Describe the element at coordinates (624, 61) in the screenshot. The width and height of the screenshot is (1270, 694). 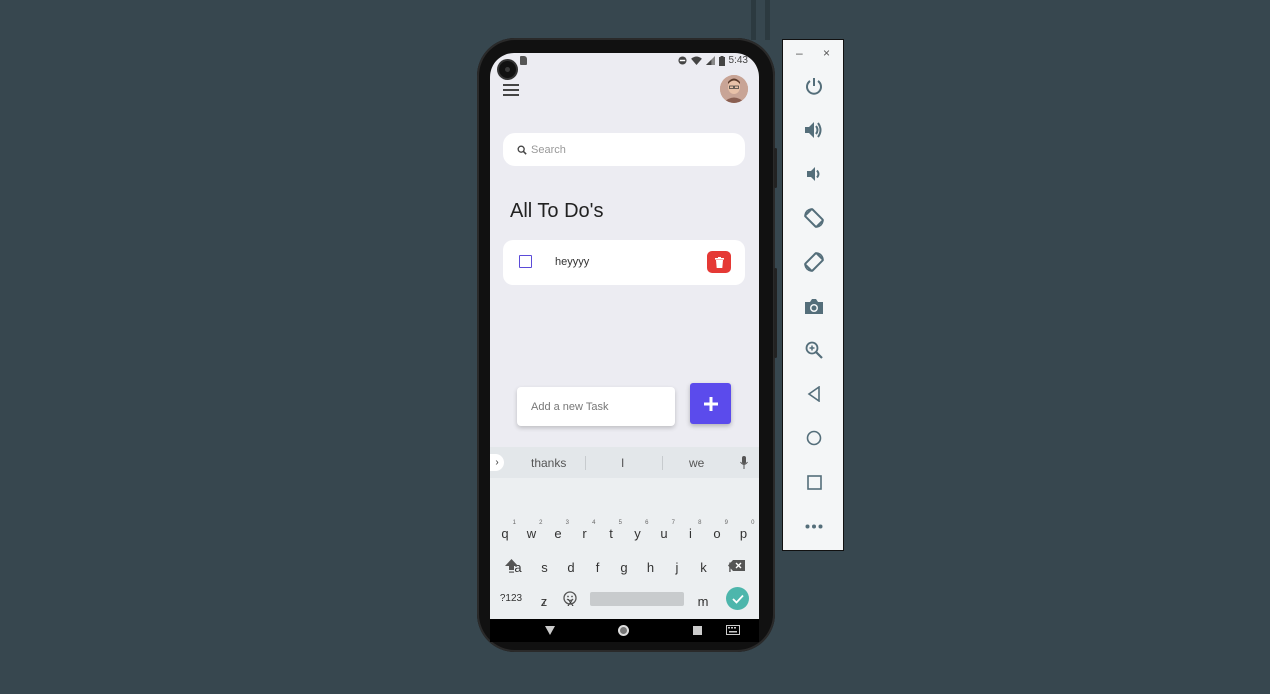
I see `status-bar: 5:43` at that location.